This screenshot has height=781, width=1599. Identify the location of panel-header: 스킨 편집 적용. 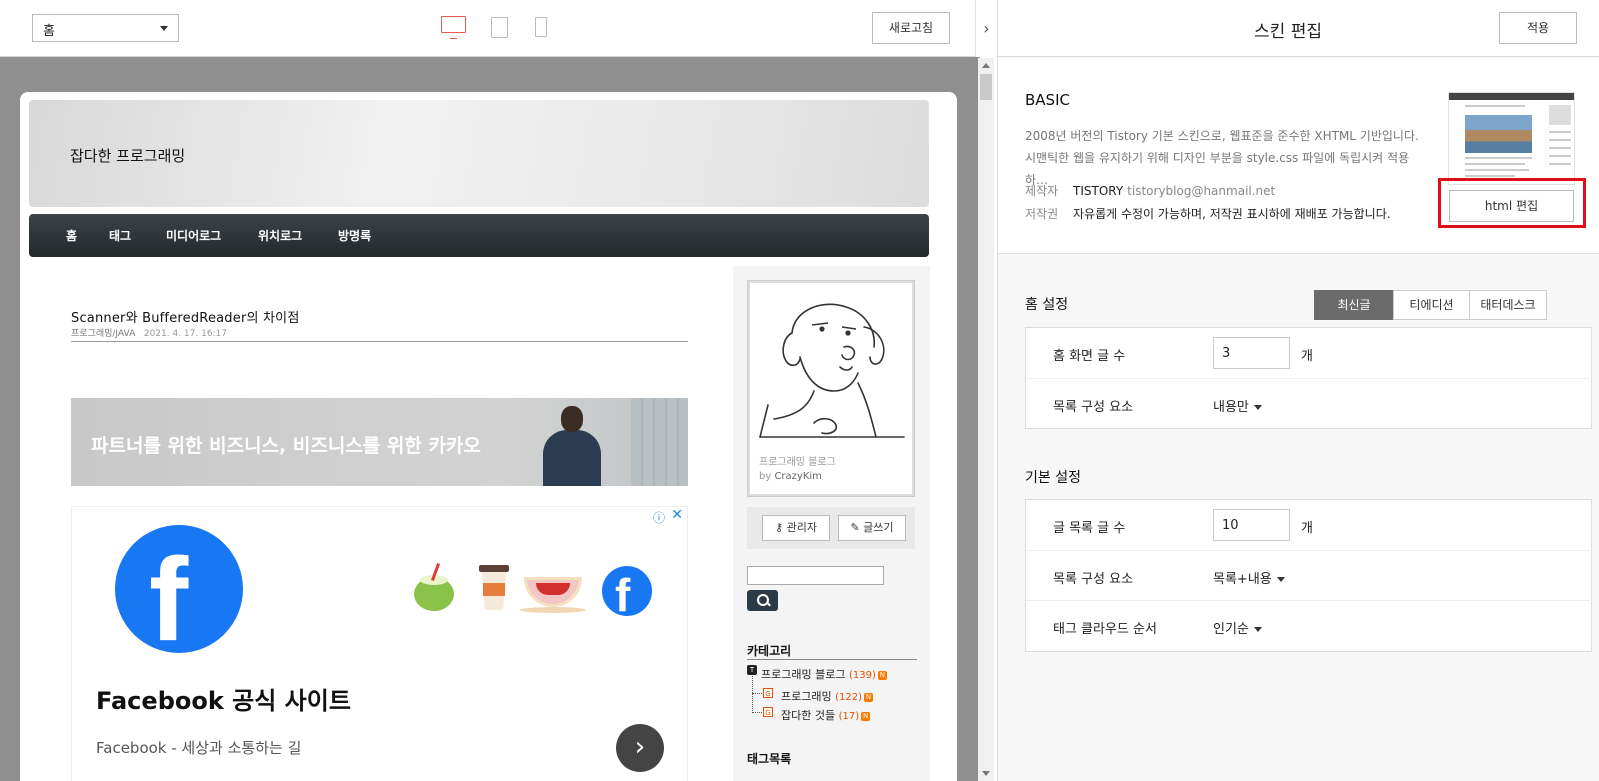
(1298, 28).